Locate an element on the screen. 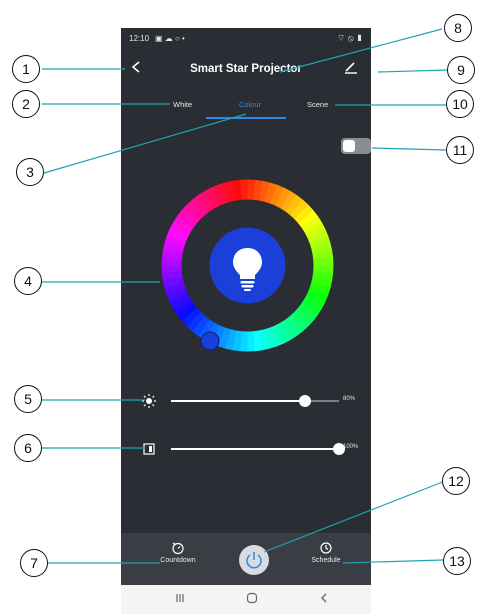  callout-8: 8 is located at coordinates (458, 28).